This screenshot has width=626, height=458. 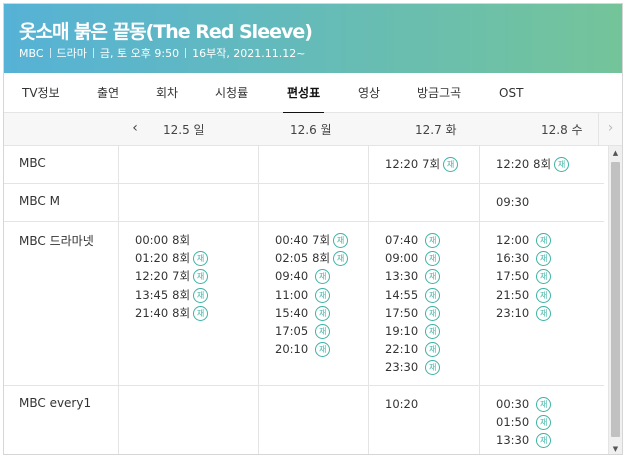 What do you see at coordinates (231, 93) in the screenshot?
I see `tab-ratings: 시청률` at bounding box center [231, 93].